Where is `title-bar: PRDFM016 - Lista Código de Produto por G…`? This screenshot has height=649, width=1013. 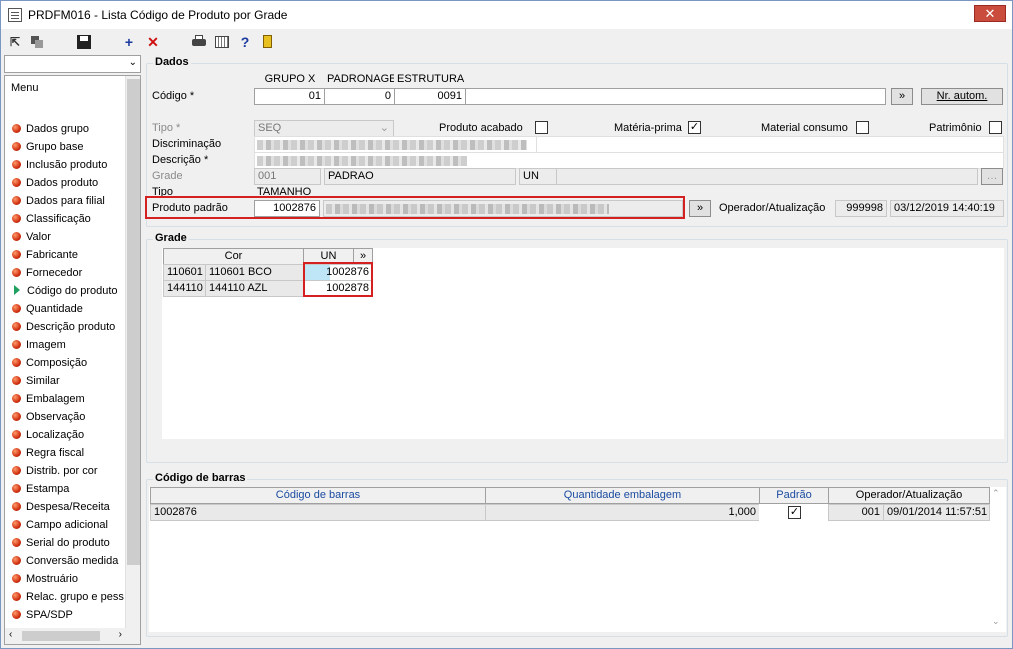 title-bar: PRDFM016 - Lista Código de Produto por G… is located at coordinates (506, 15).